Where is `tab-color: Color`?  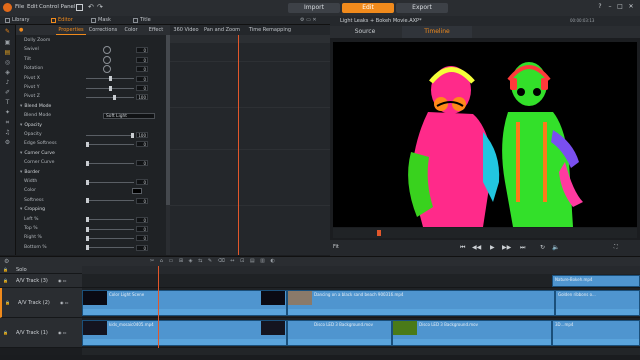
tab-color: Color is located at coordinates (131, 30).